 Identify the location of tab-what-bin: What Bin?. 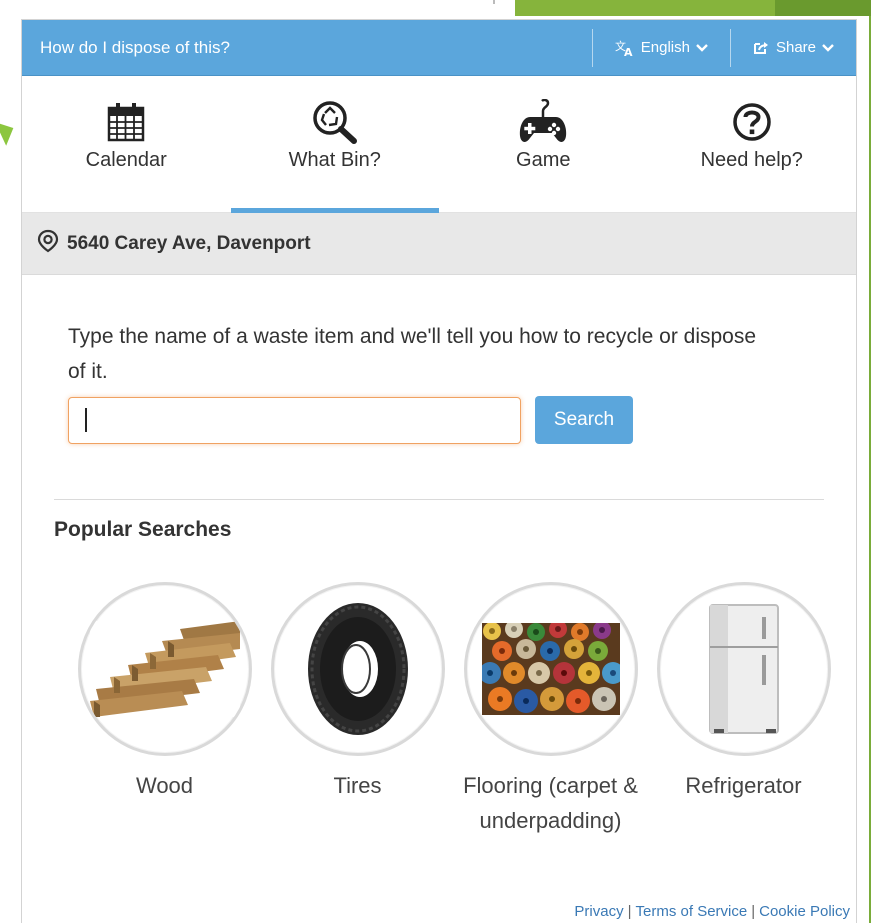
(335, 144).